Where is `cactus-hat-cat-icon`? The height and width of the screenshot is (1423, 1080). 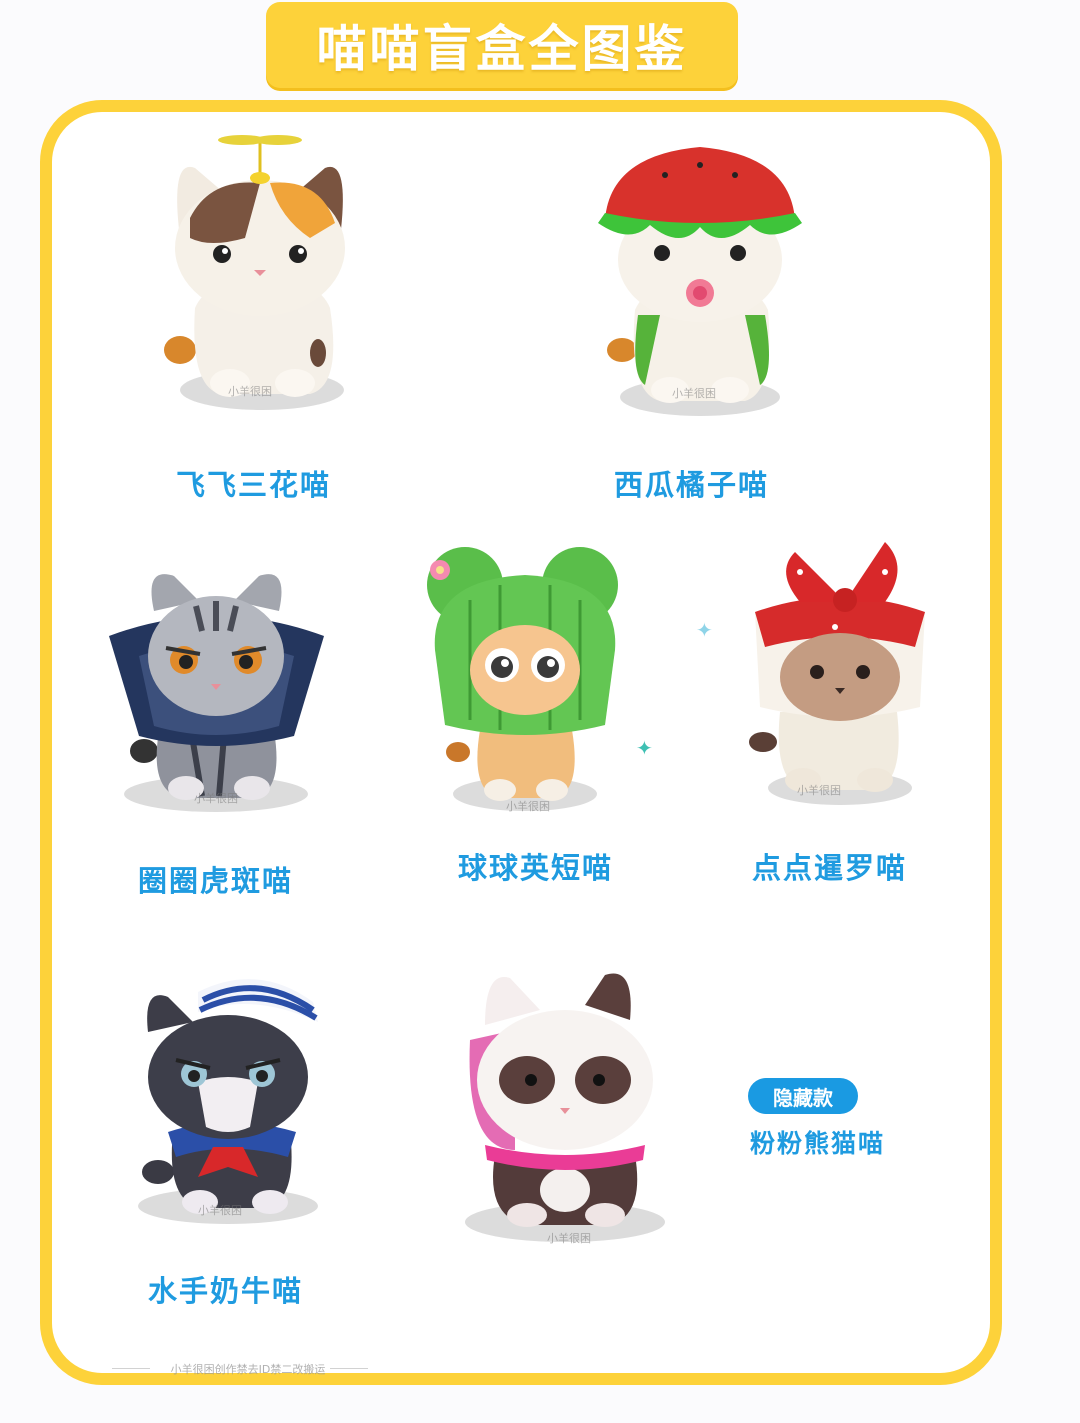 cactus-hat-cat-icon is located at coordinates (522, 679).